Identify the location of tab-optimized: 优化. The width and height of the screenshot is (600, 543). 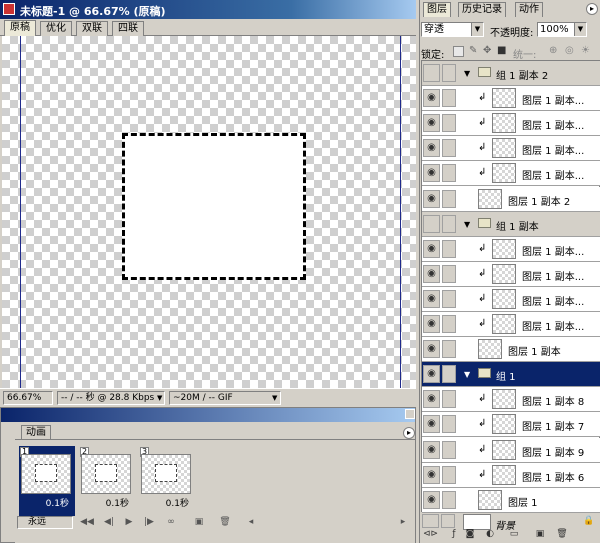
(56, 28).